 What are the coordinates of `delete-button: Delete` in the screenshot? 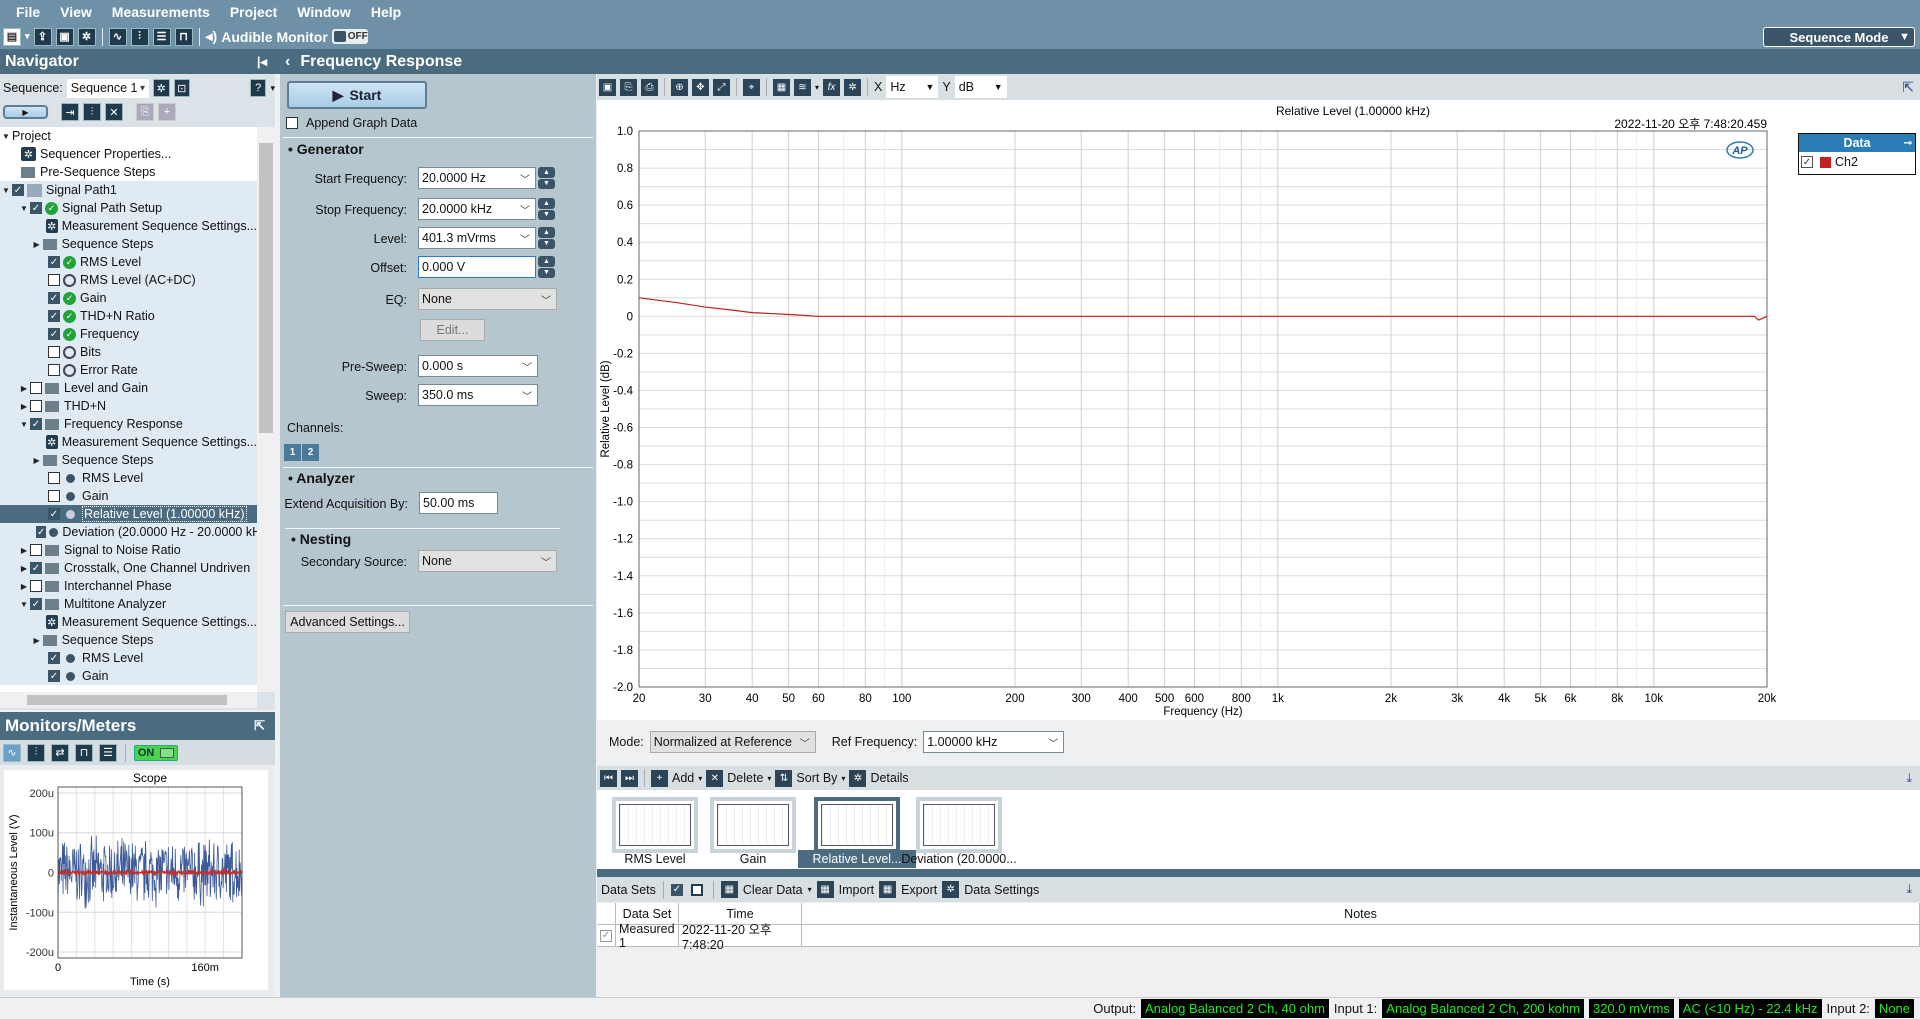 It's located at (745, 778).